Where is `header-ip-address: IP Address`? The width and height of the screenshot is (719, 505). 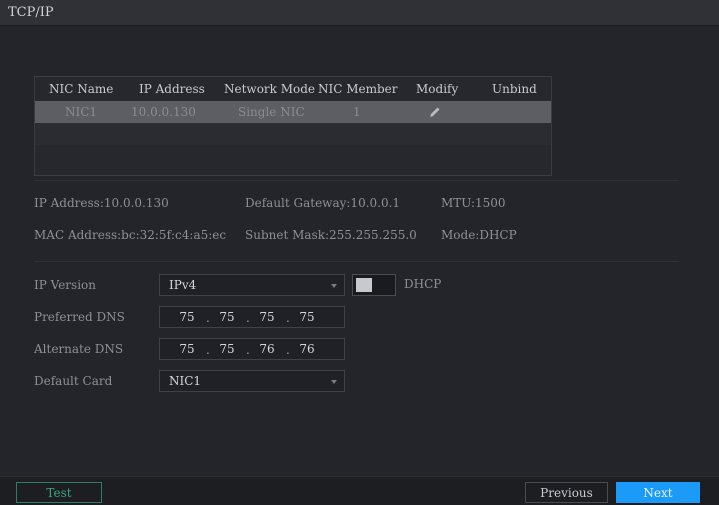 header-ip-address: IP Address is located at coordinates (172, 89).